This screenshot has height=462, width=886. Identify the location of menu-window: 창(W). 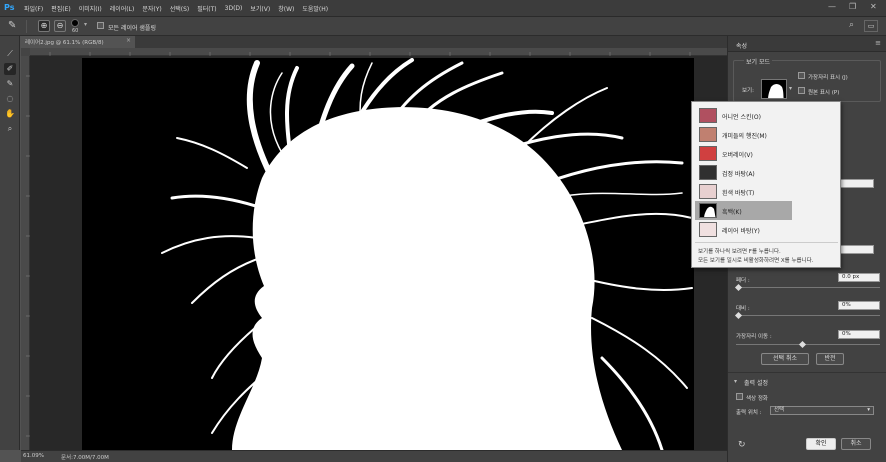
(286, 8).